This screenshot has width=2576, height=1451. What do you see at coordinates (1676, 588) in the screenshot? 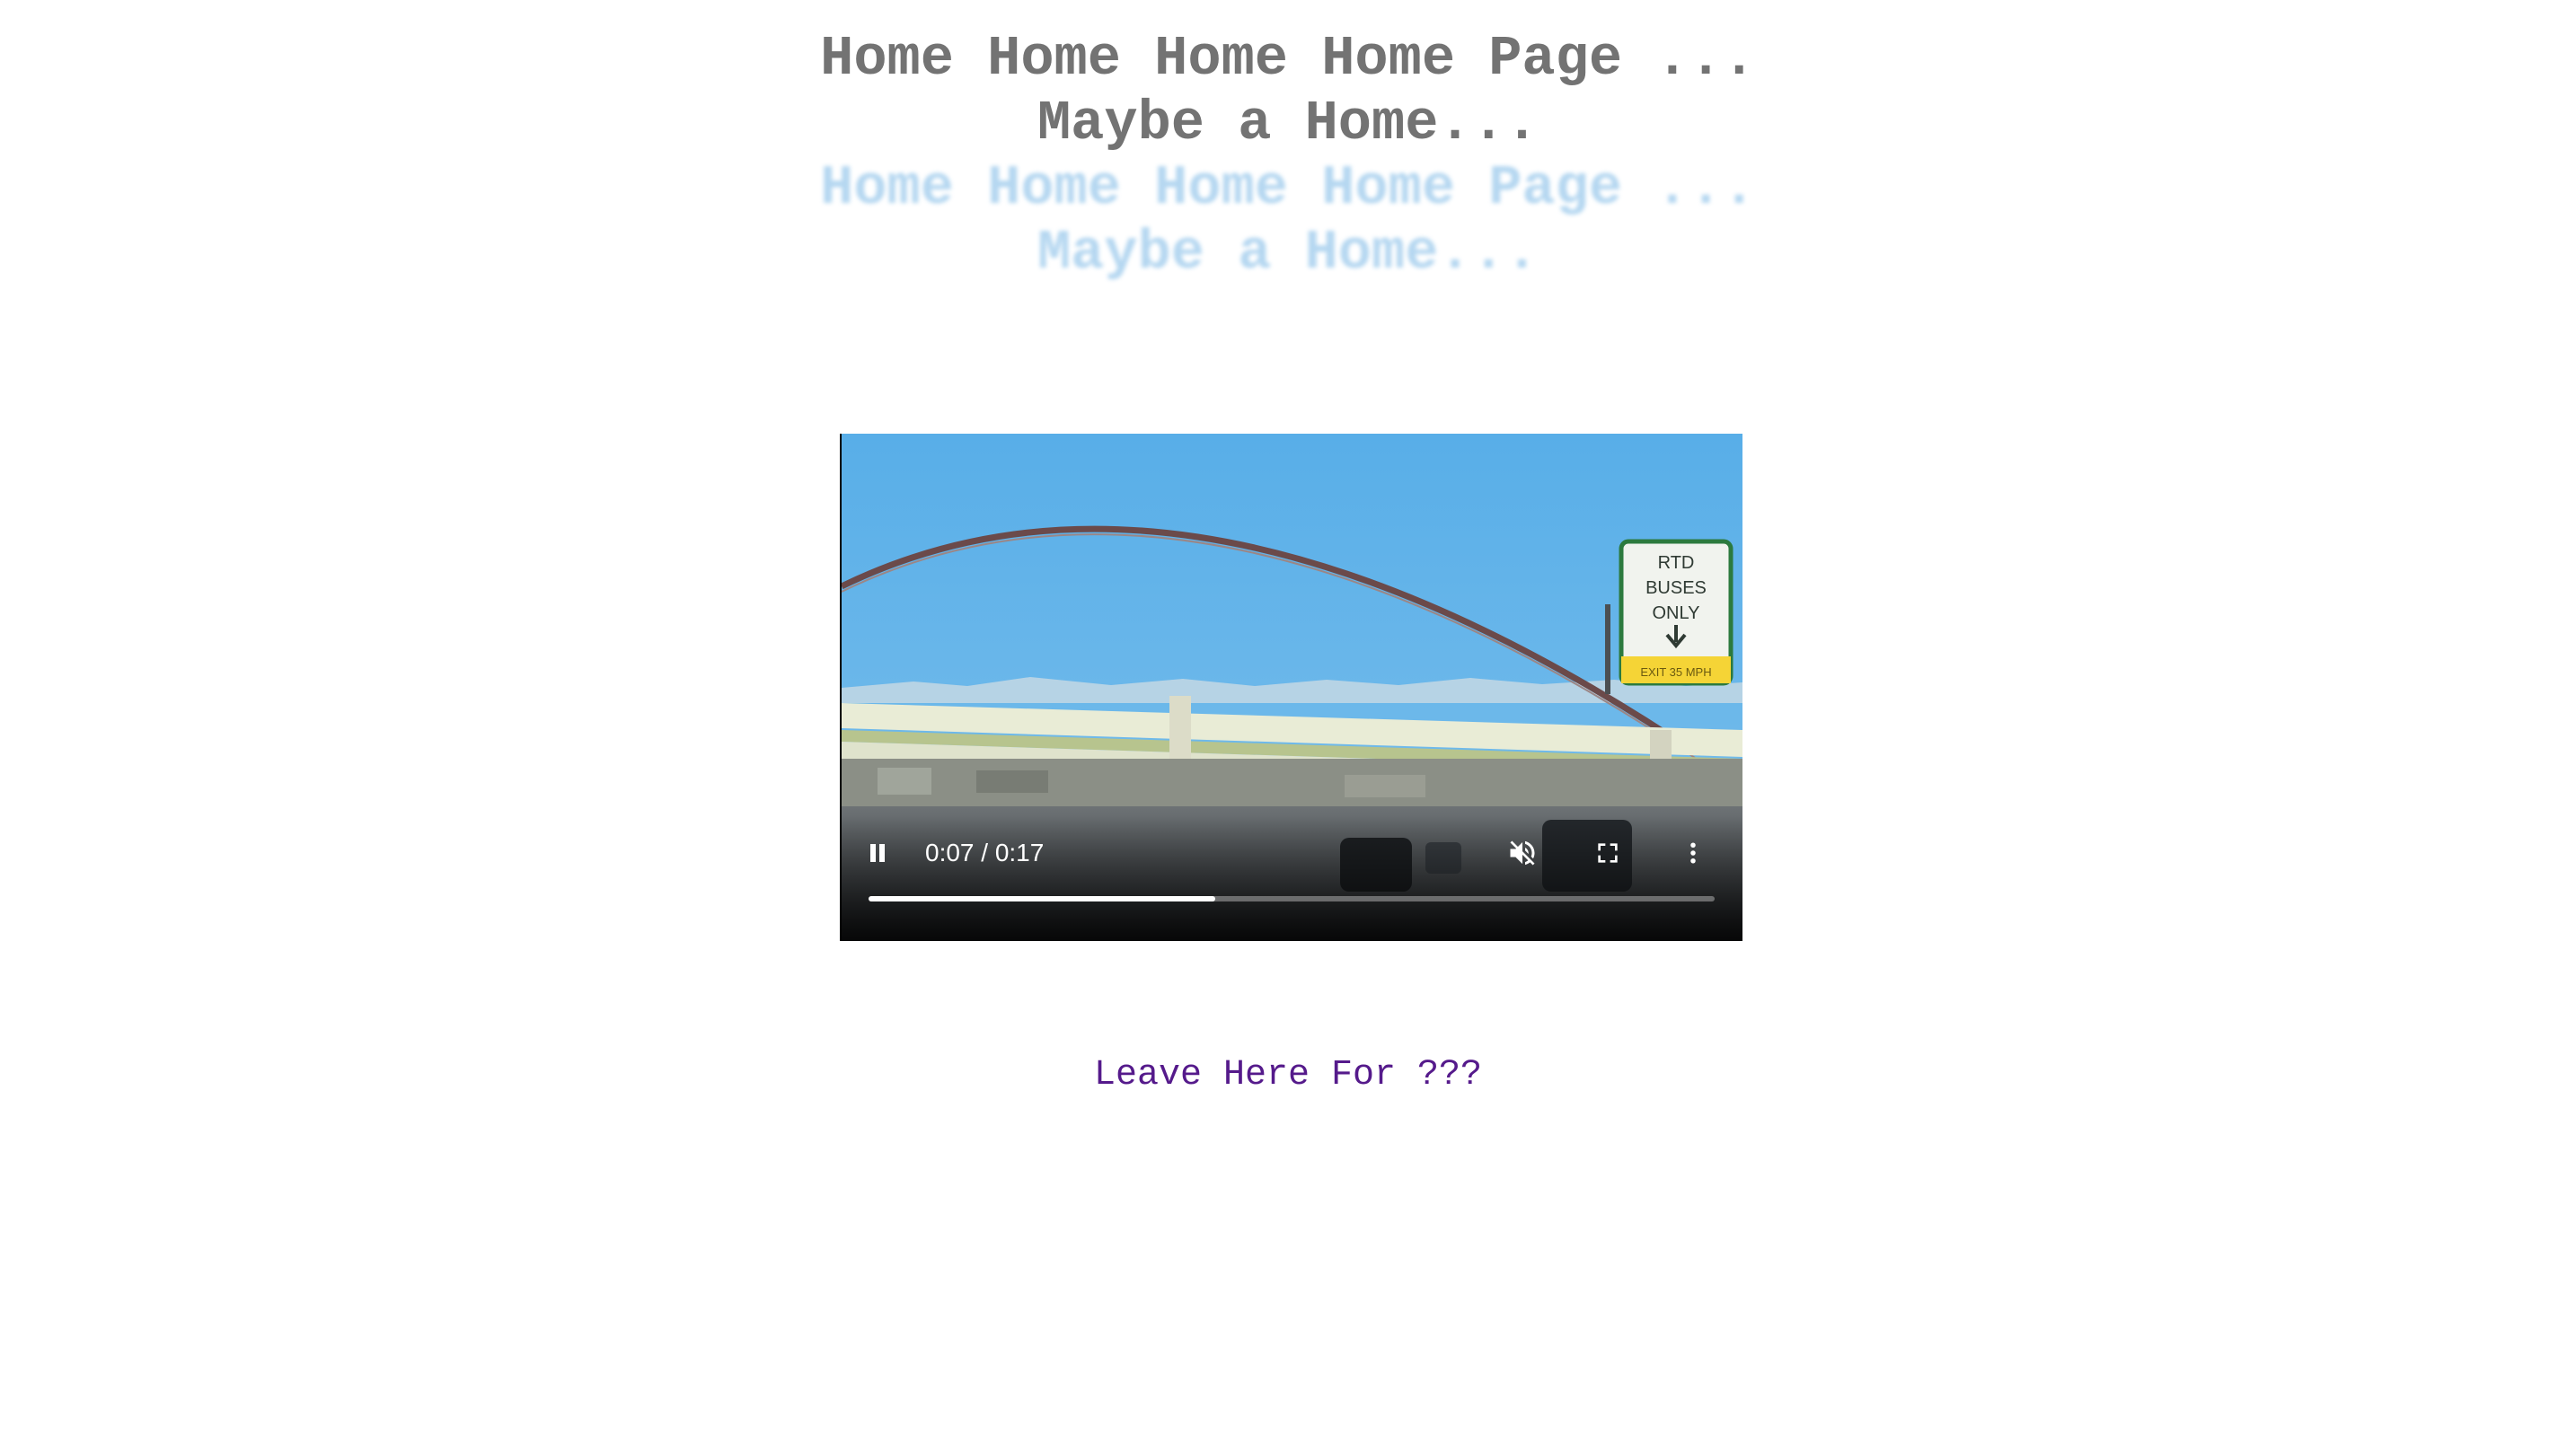
I see `sign-text-line-2: BUSES` at bounding box center [1676, 588].